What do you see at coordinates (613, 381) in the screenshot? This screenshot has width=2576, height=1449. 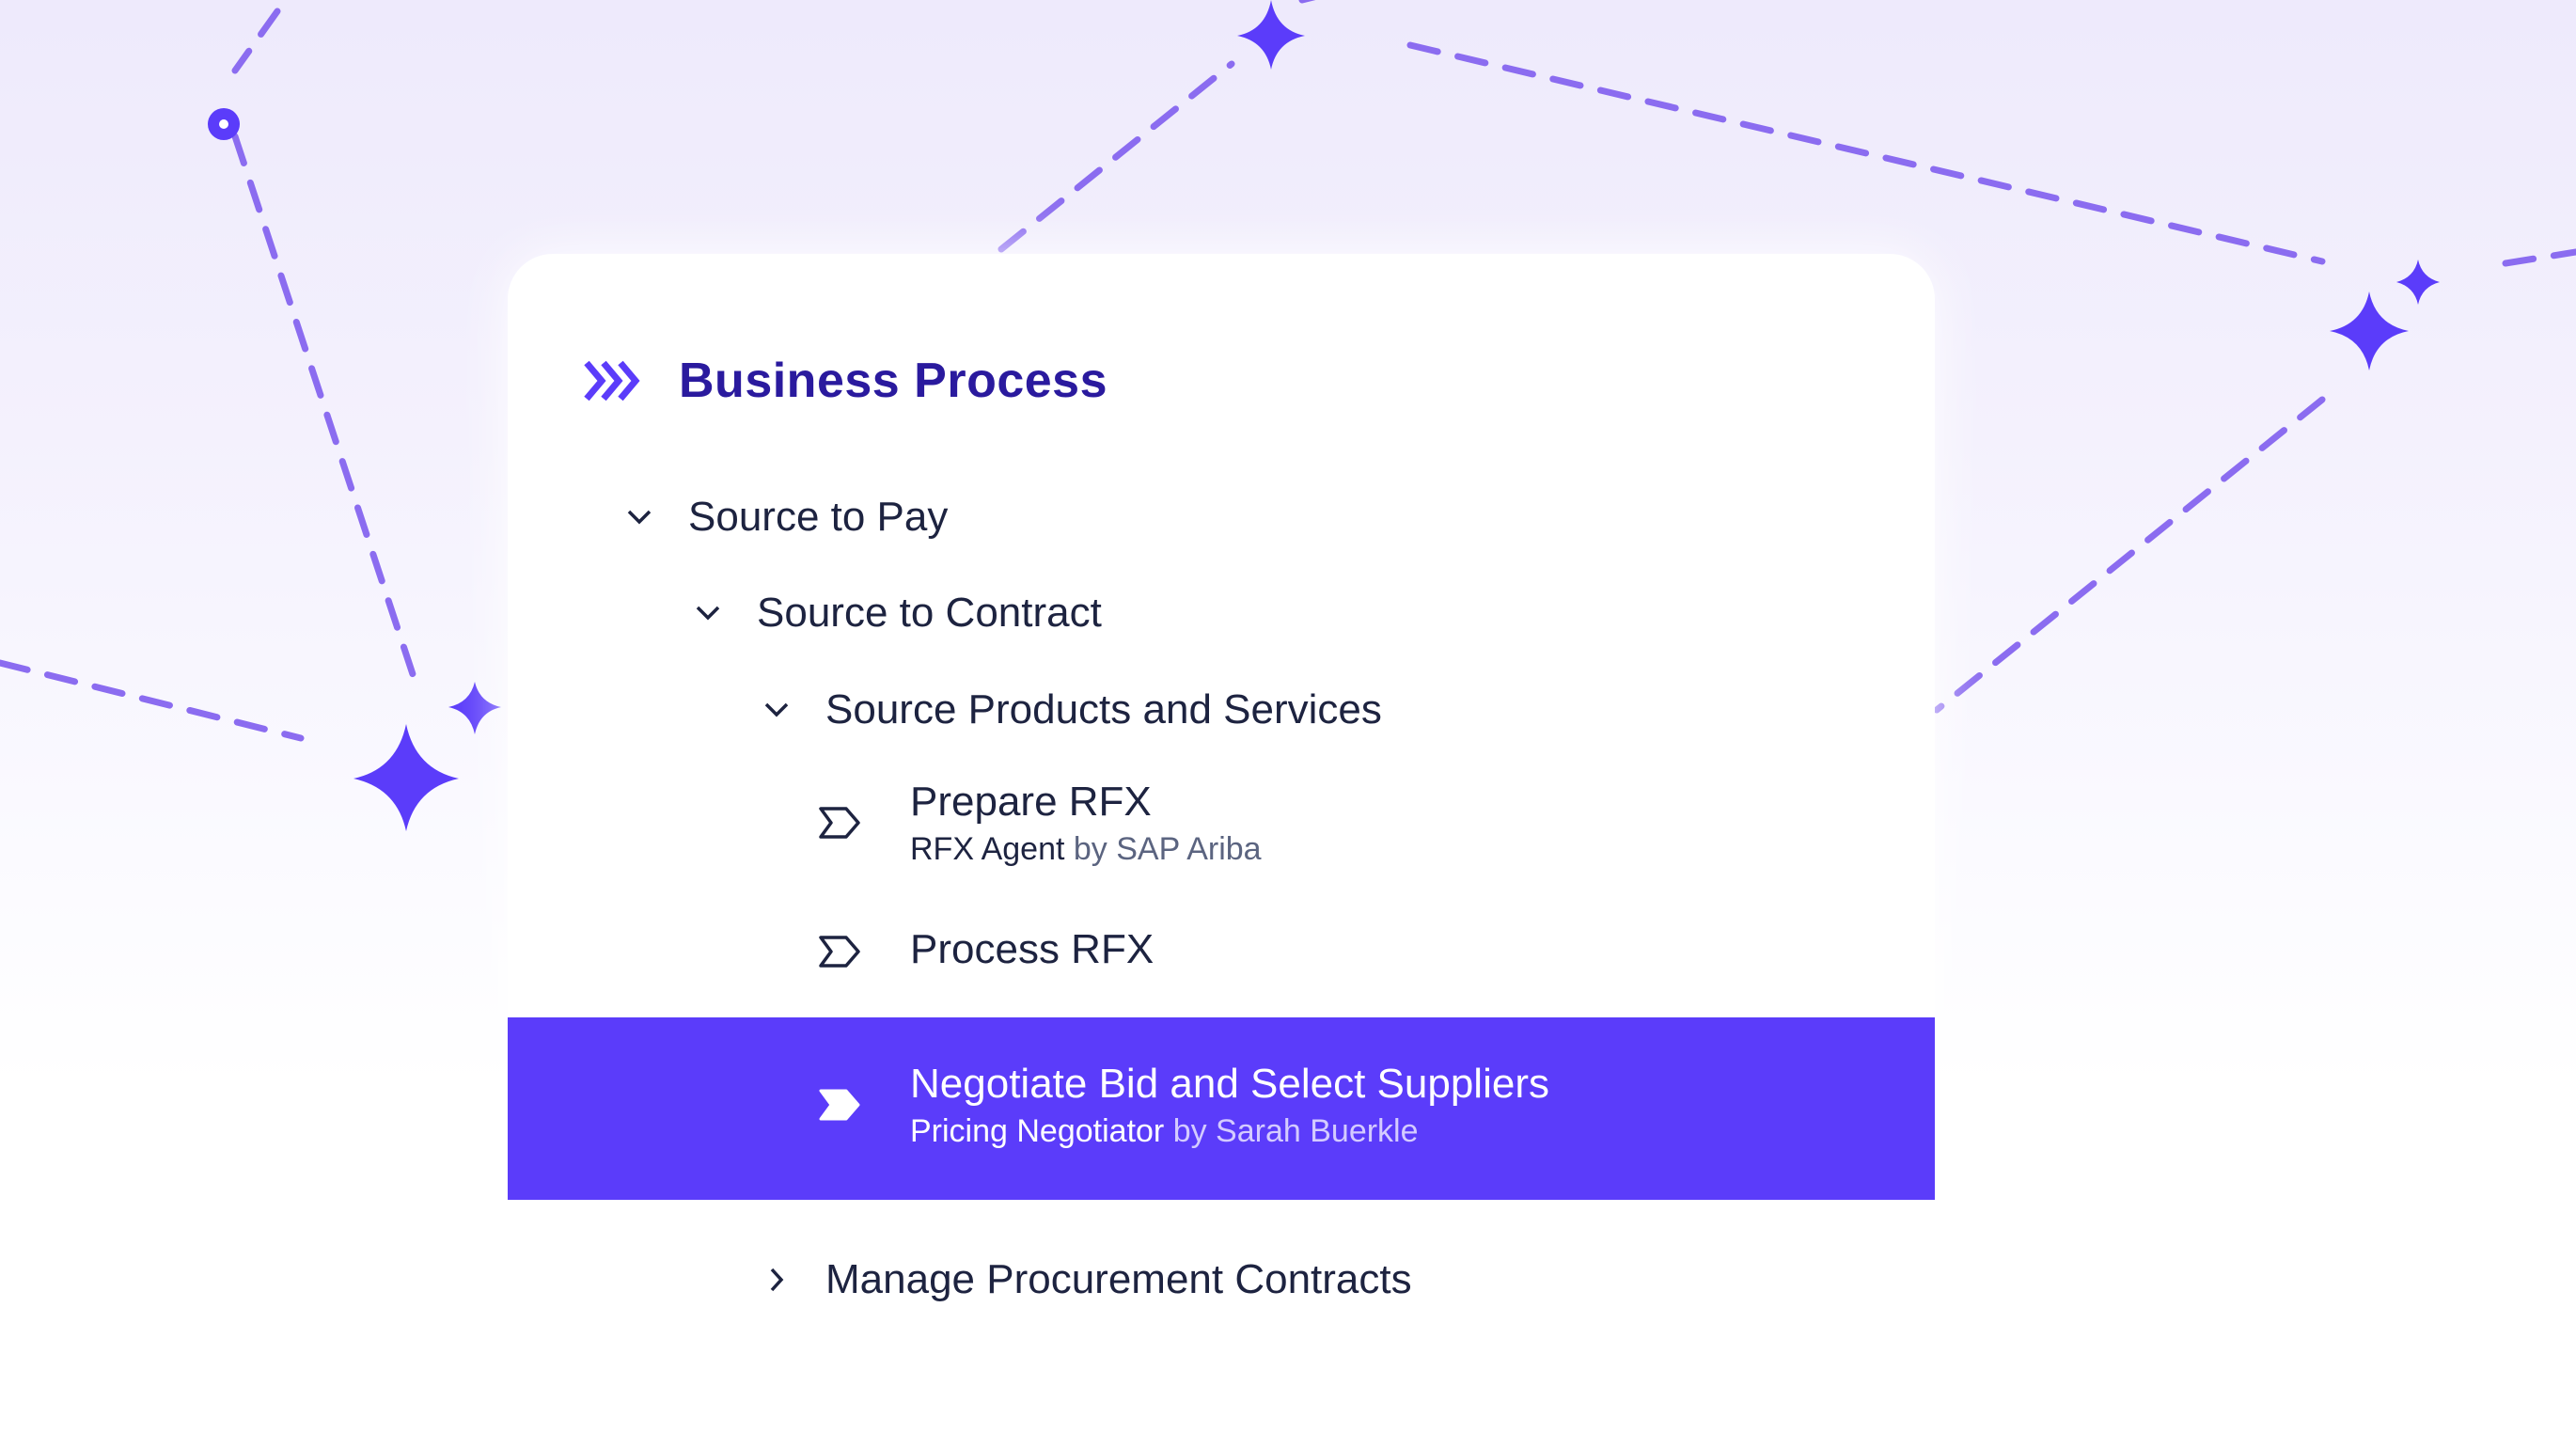 I see `triple-chevron-right-icon` at bounding box center [613, 381].